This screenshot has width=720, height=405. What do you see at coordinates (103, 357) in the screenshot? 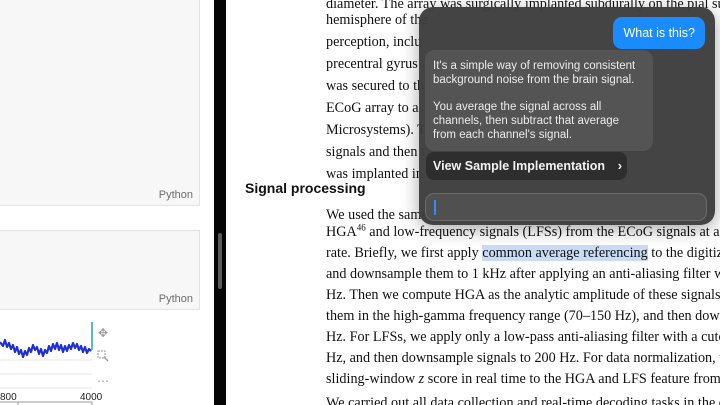
I see `zoom-icon` at bounding box center [103, 357].